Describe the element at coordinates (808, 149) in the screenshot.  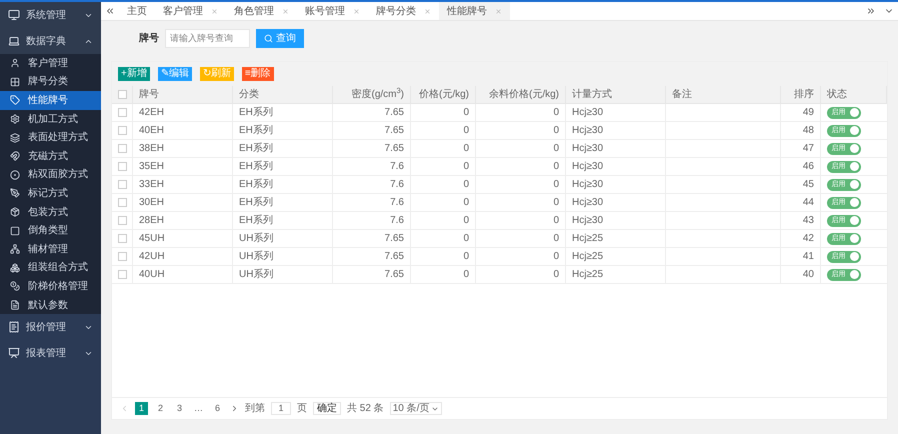
I see `table-cell-text: 47` at that location.